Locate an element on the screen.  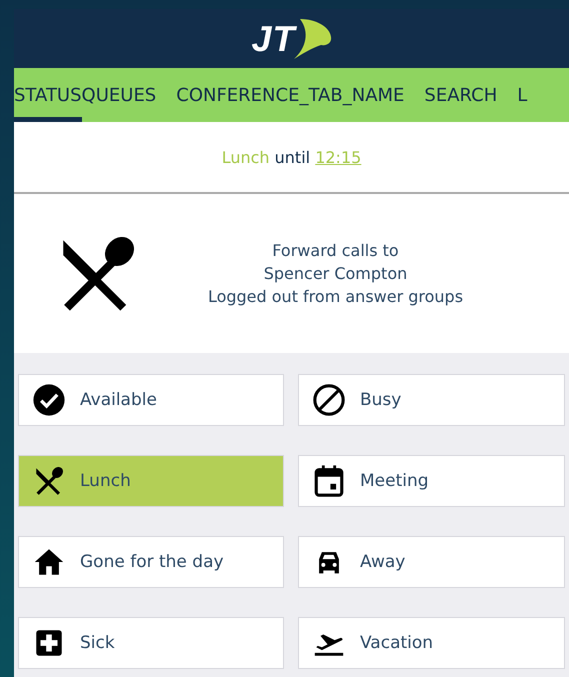
status-button: Meeting is located at coordinates (431, 481).